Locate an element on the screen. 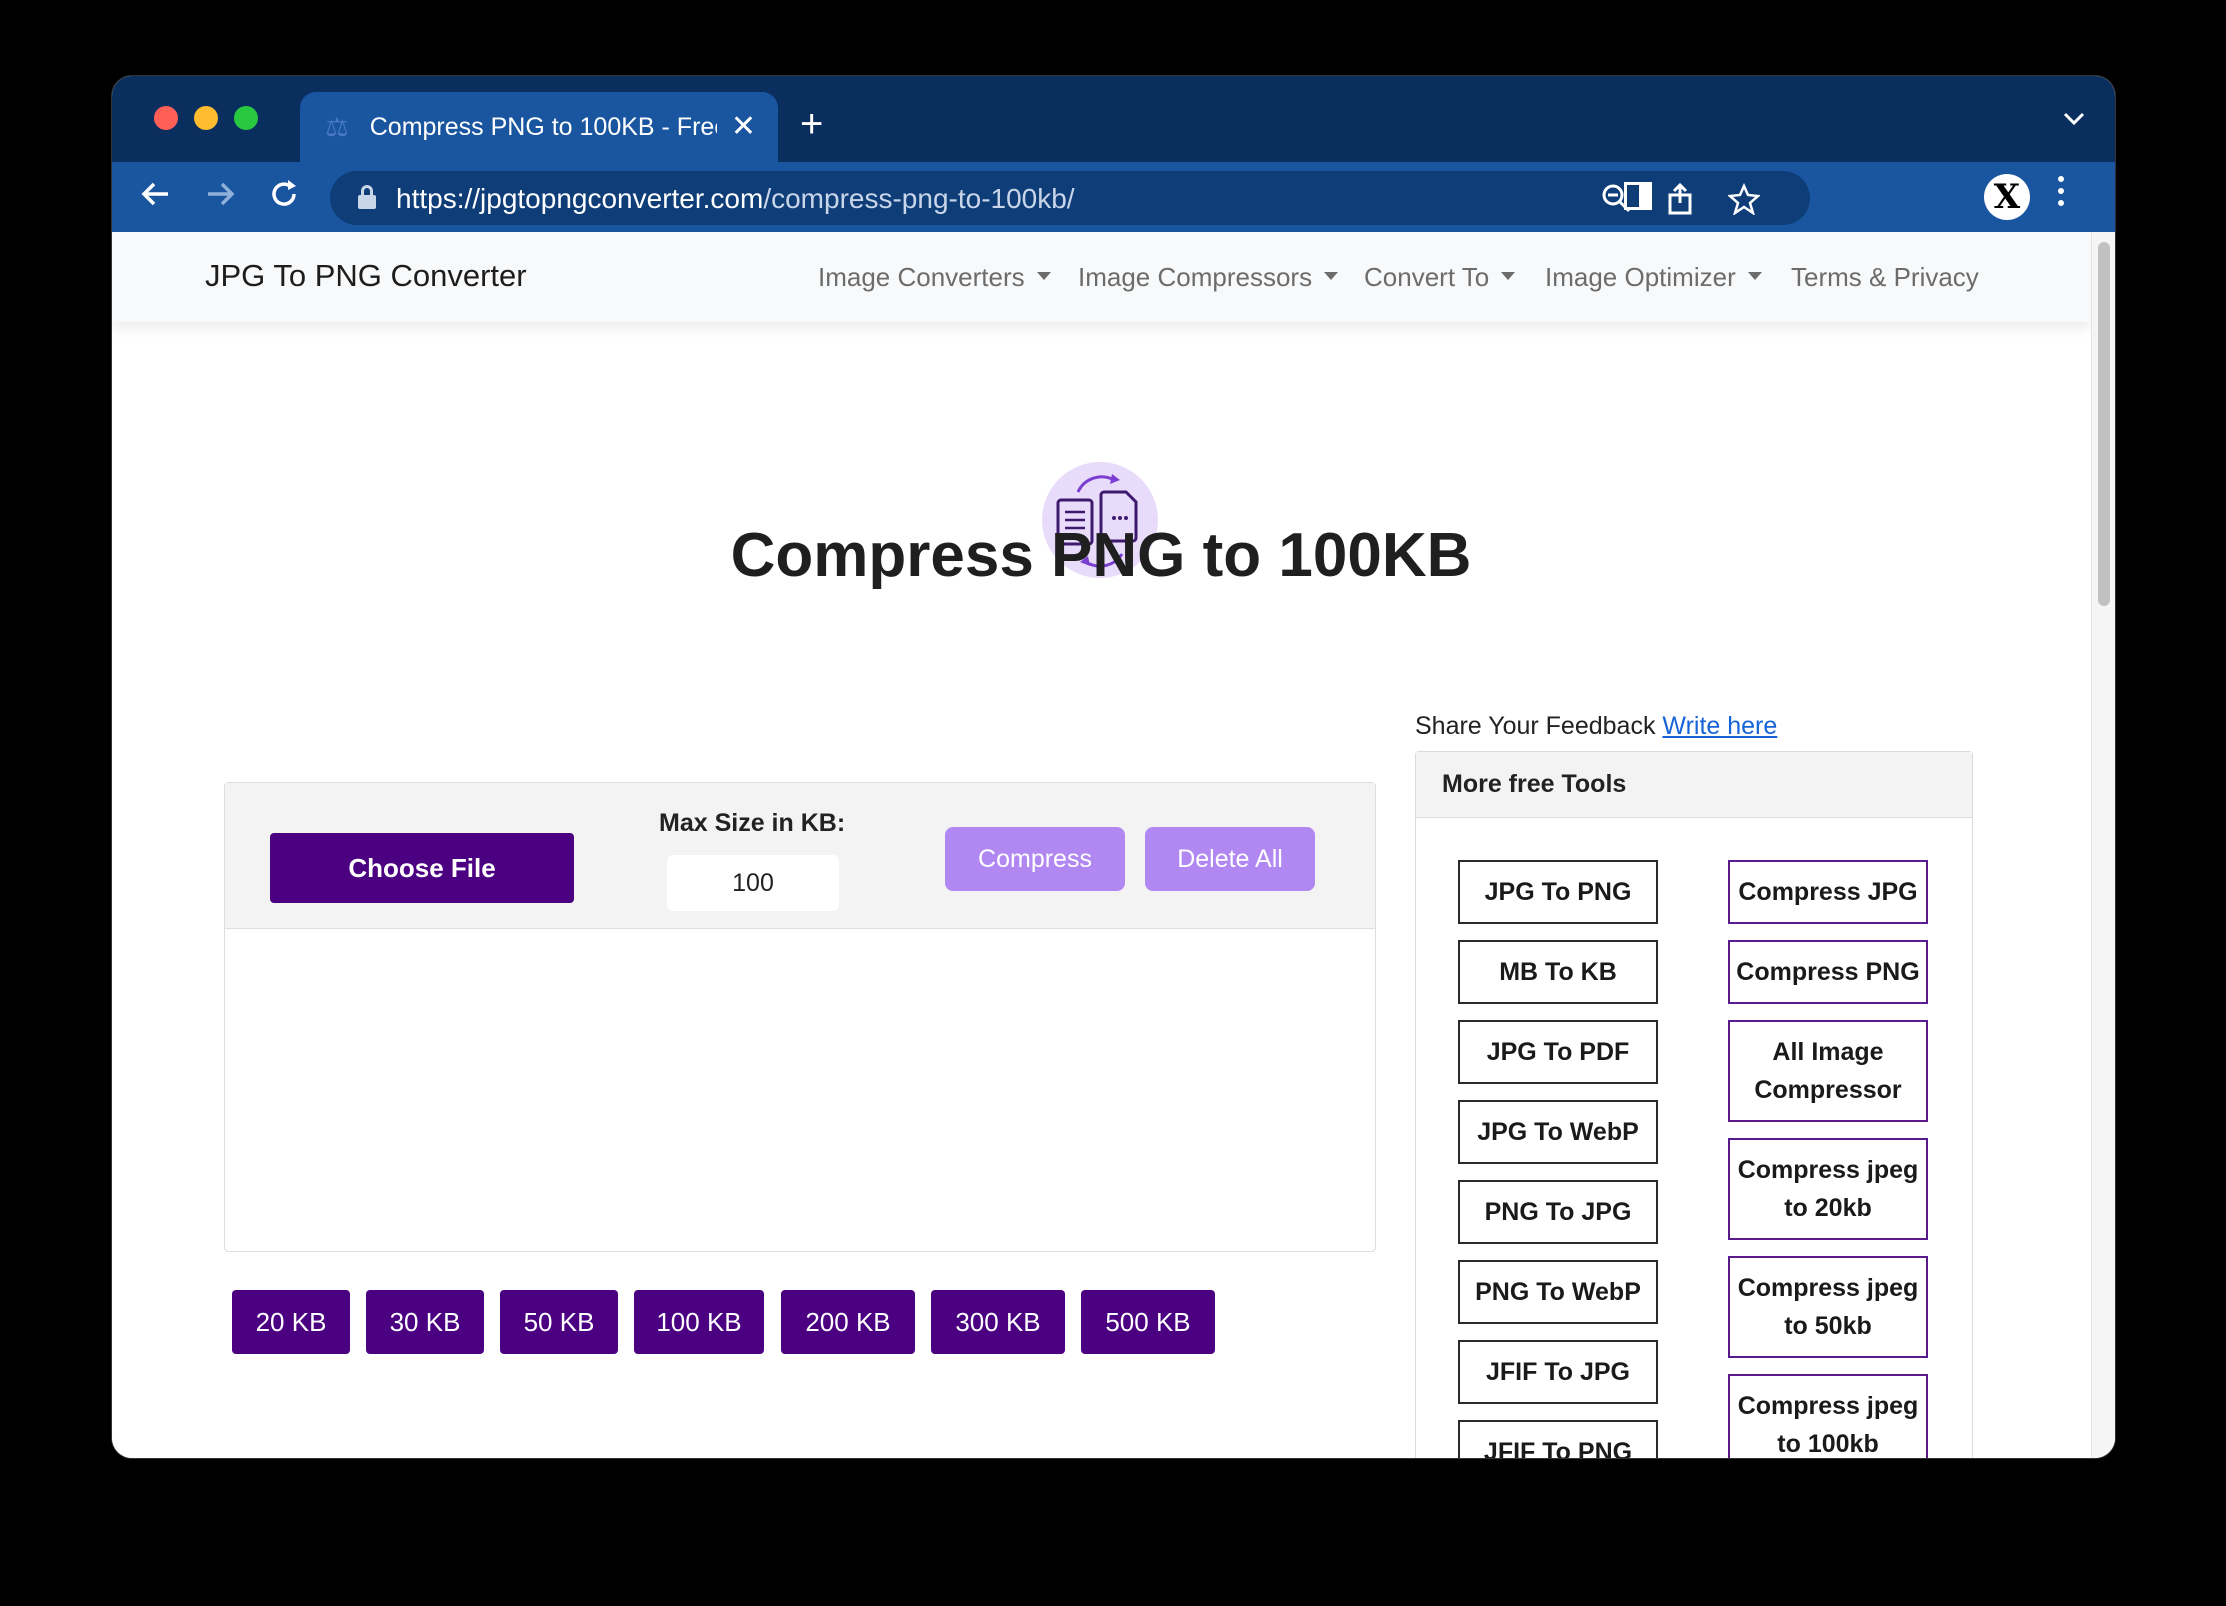  browser-tab: ⚖ Compress PNG to 100KB - Free ✕ is located at coordinates (539, 127).